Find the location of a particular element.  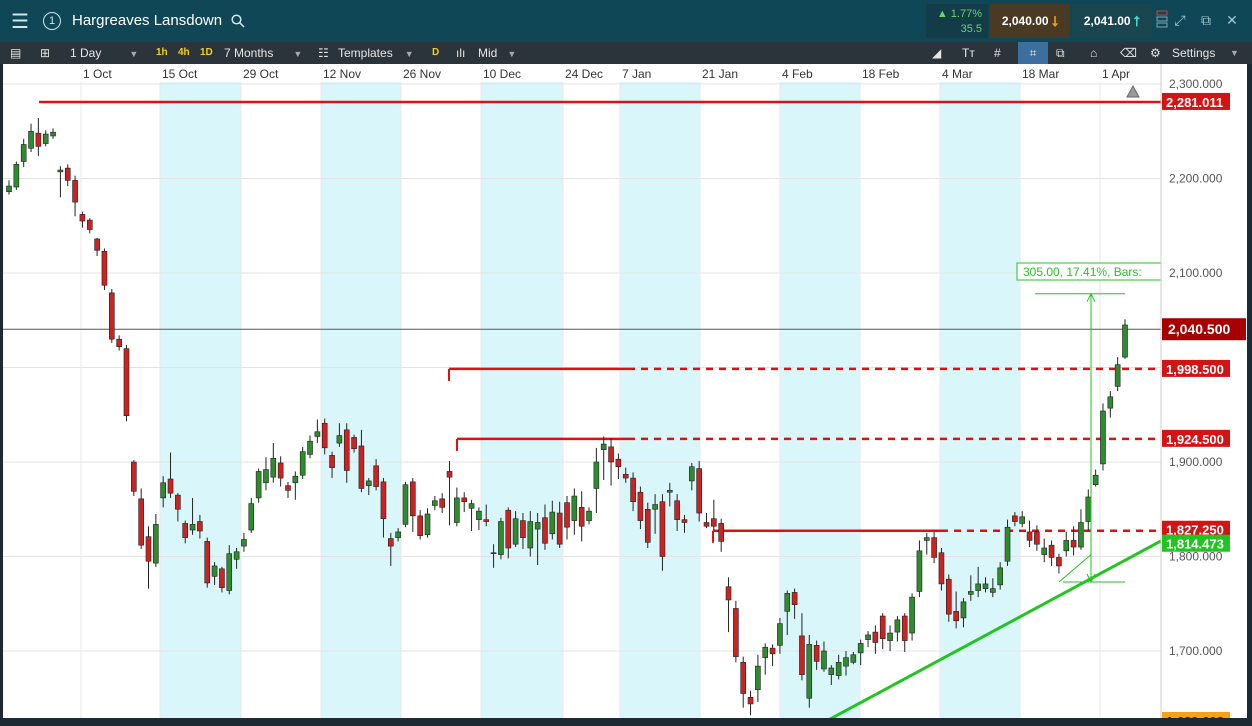

eraser-icon: ⌫ is located at coordinates (1128, 53).